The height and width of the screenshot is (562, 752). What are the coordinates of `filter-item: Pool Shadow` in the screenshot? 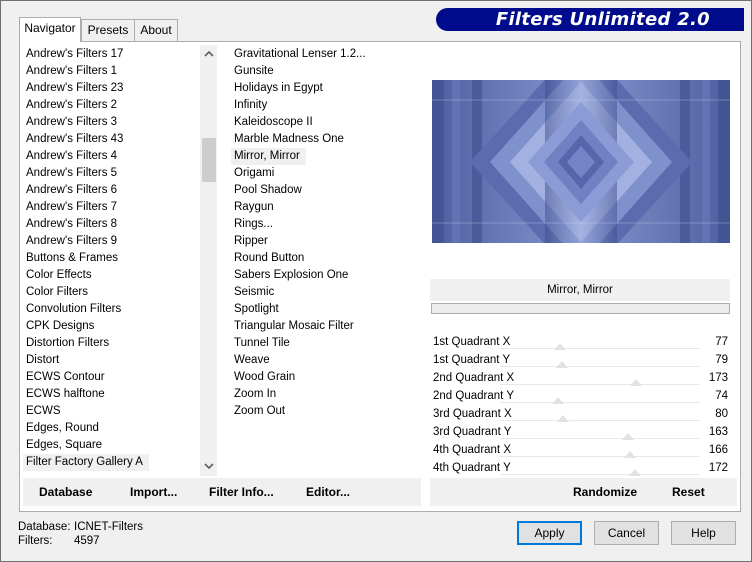 It's located at (269, 190).